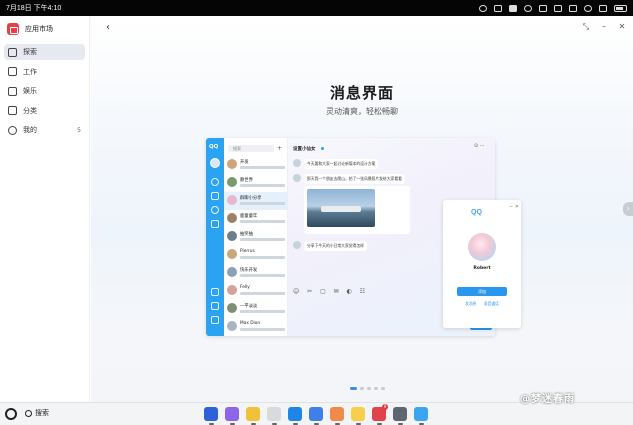  I want to click on gallery-icon, so click(337, 414).